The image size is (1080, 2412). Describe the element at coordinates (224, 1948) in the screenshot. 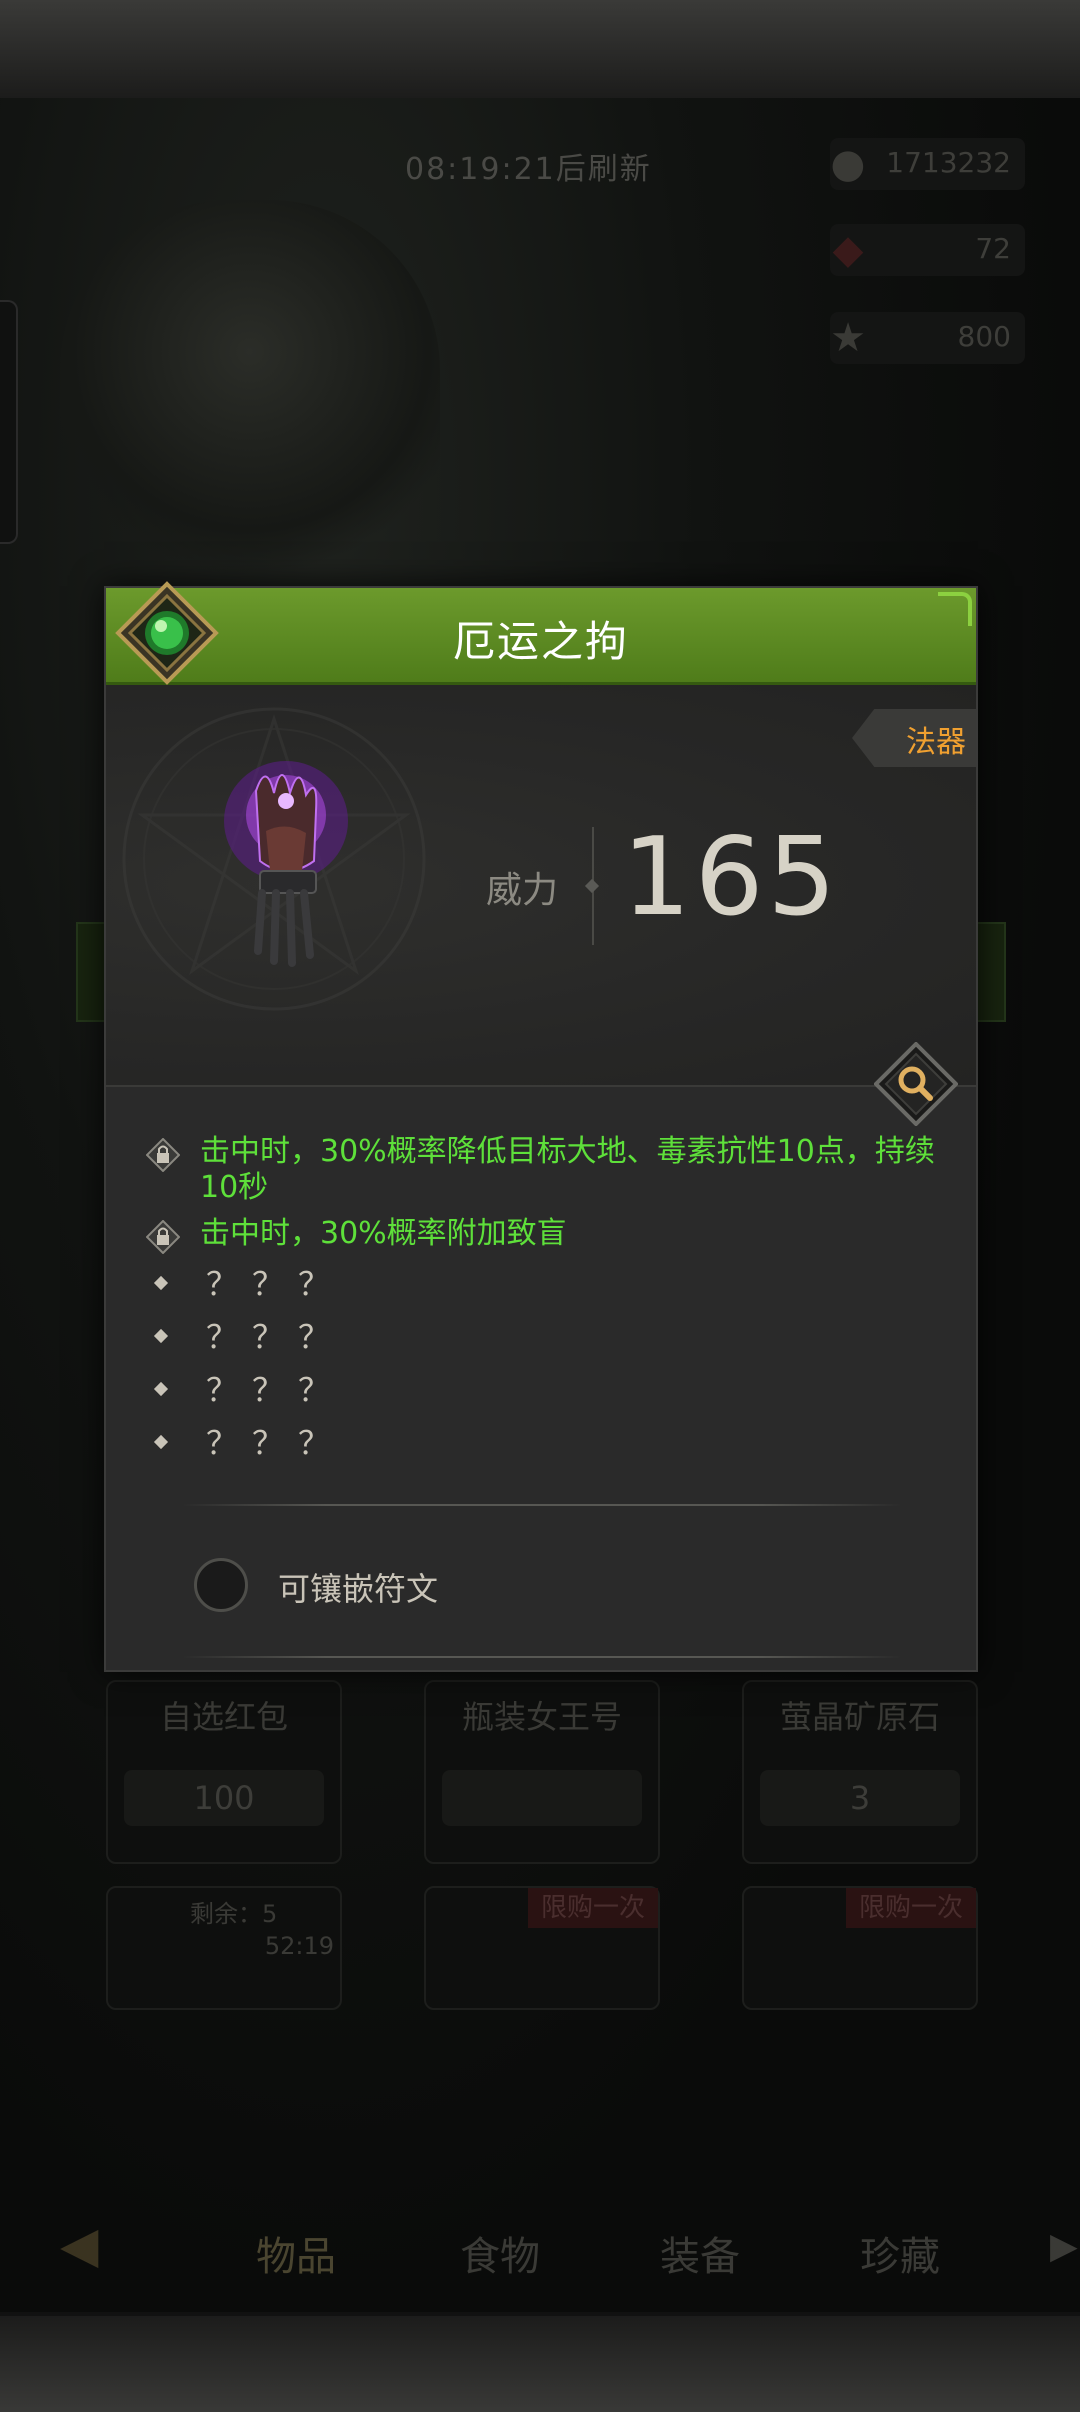

I see `shop-card-4: 剩余：5 52:19` at that location.